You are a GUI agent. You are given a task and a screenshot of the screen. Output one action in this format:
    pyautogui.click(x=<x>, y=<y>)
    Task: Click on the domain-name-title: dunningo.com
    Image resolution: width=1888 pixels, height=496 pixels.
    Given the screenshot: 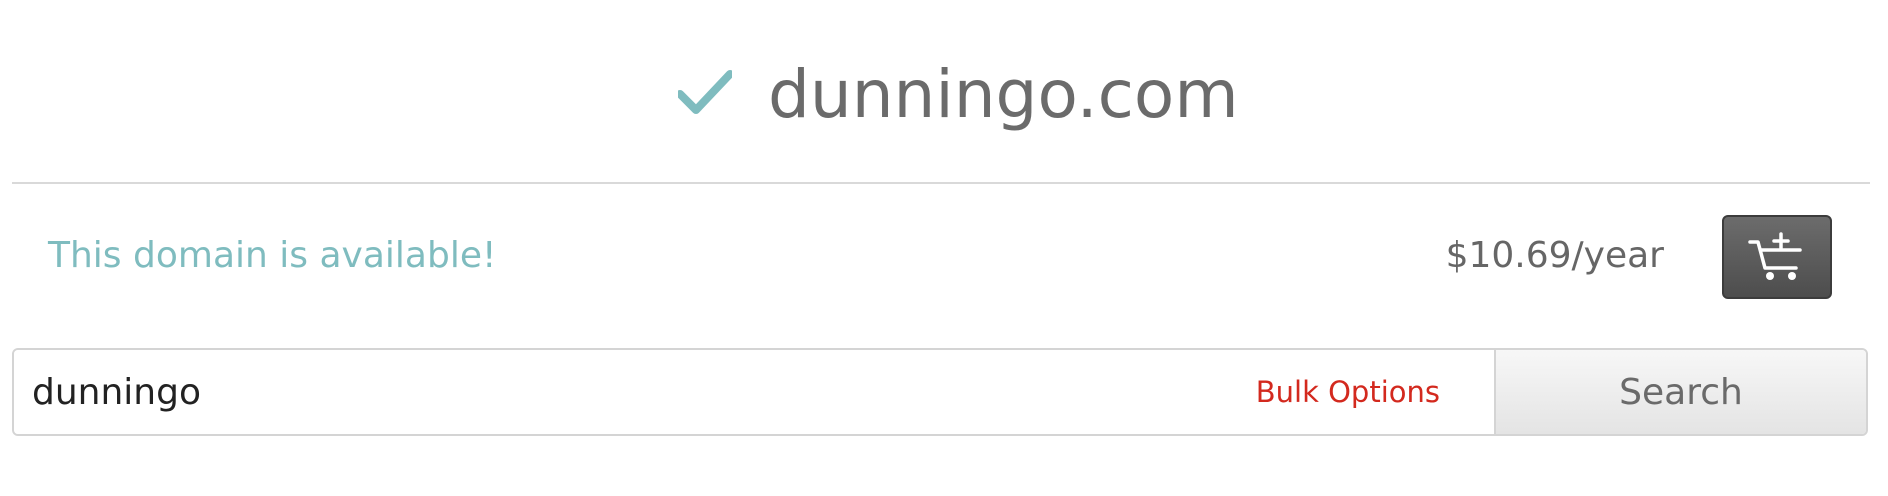 What is the action you would take?
    pyautogui.click(x=1003, y=94)
    